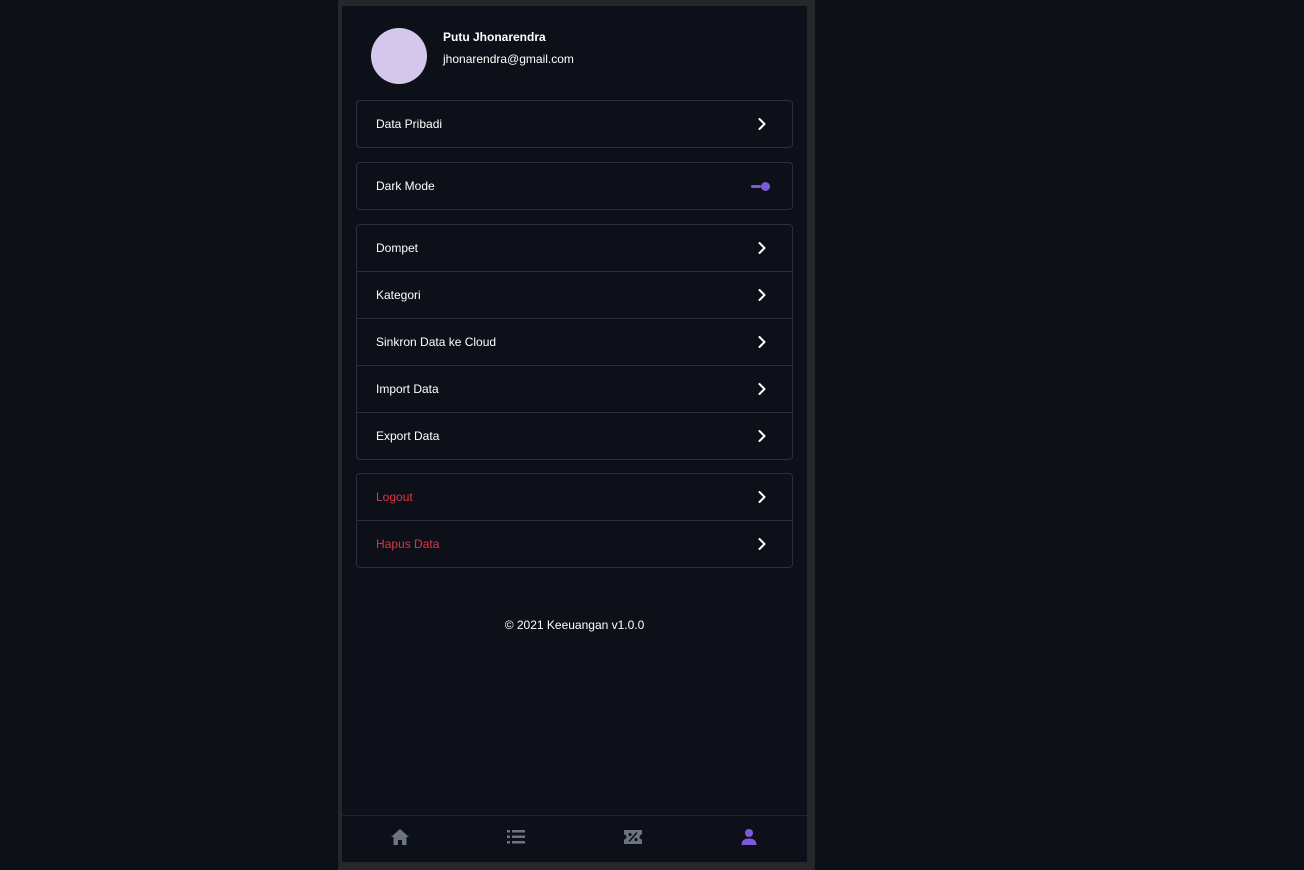 Image resolution: width=1304 pixels, height=870 pixels. I want to click on menu-item-dompet: Dompet, so click(574, 248).